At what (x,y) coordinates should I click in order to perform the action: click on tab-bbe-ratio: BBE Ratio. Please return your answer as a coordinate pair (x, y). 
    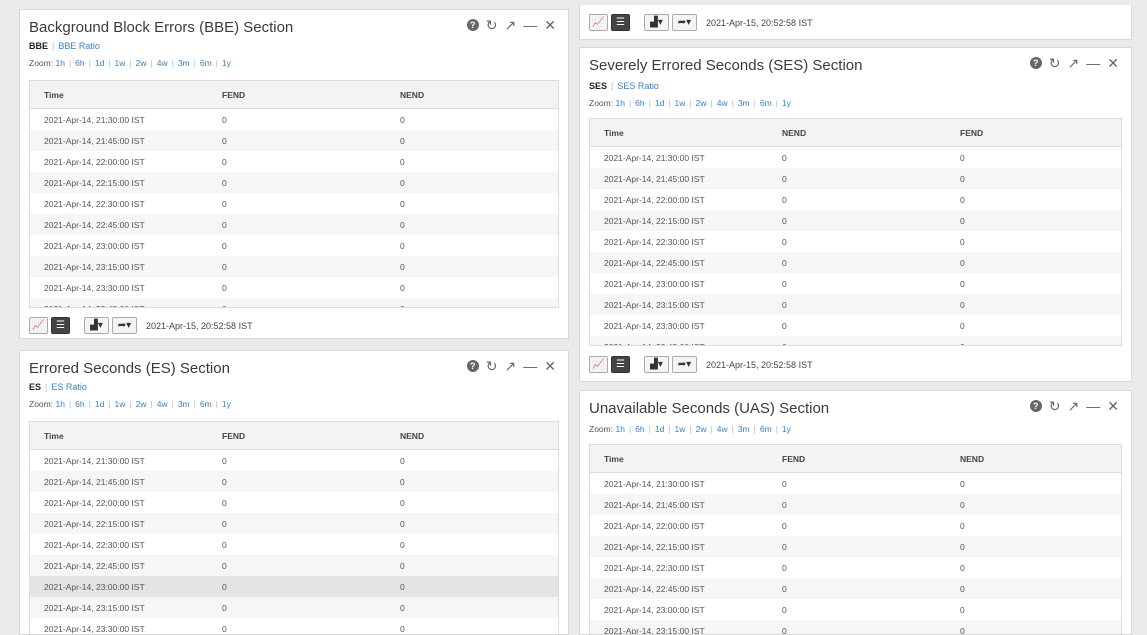
    Looking at the image, I should click on (79, 46).